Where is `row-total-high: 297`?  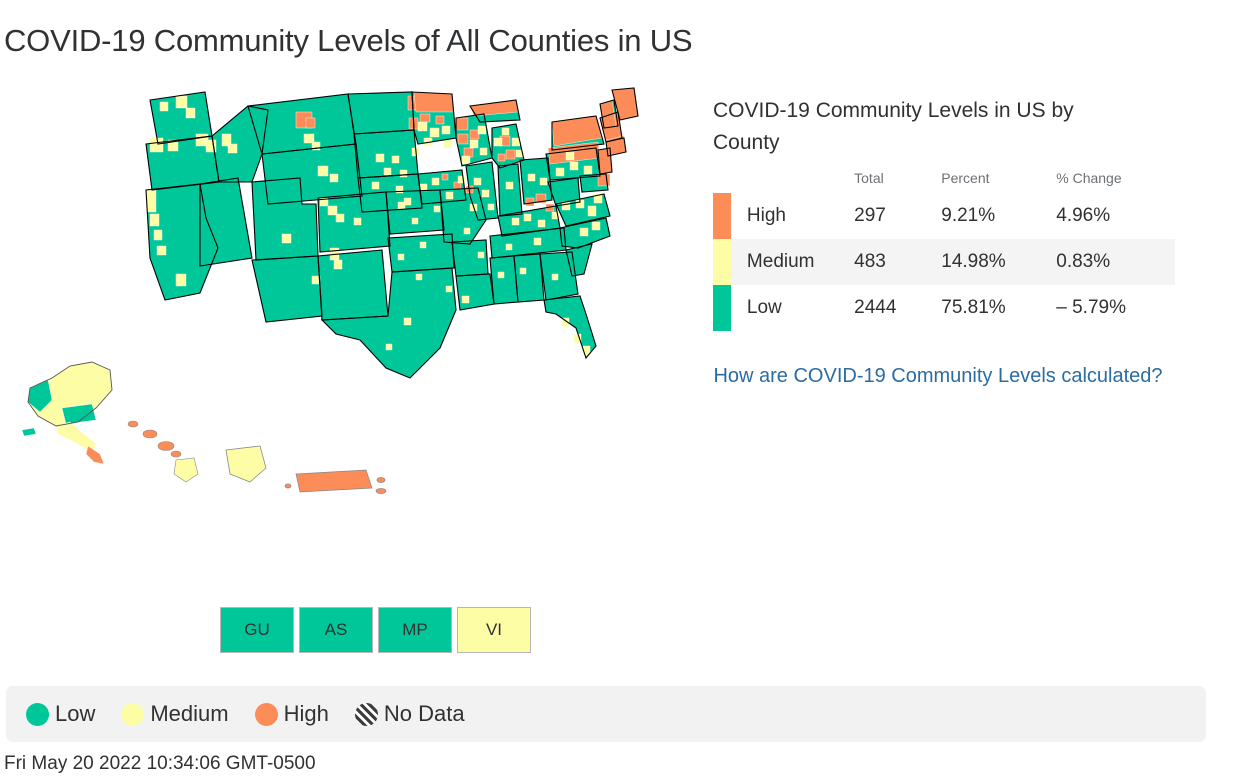
row-total-high: 297 is located at coordinates (870, 215).